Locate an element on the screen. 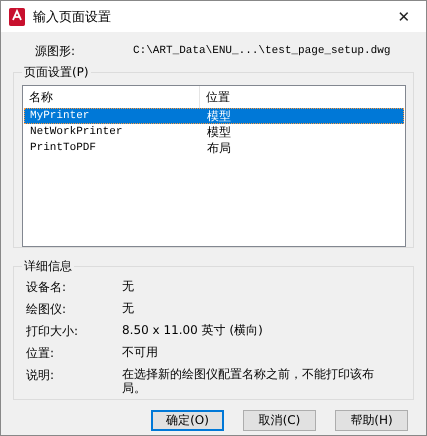  list-row: NetWorkPrinter 模型 is located at coordinates (214, 132).